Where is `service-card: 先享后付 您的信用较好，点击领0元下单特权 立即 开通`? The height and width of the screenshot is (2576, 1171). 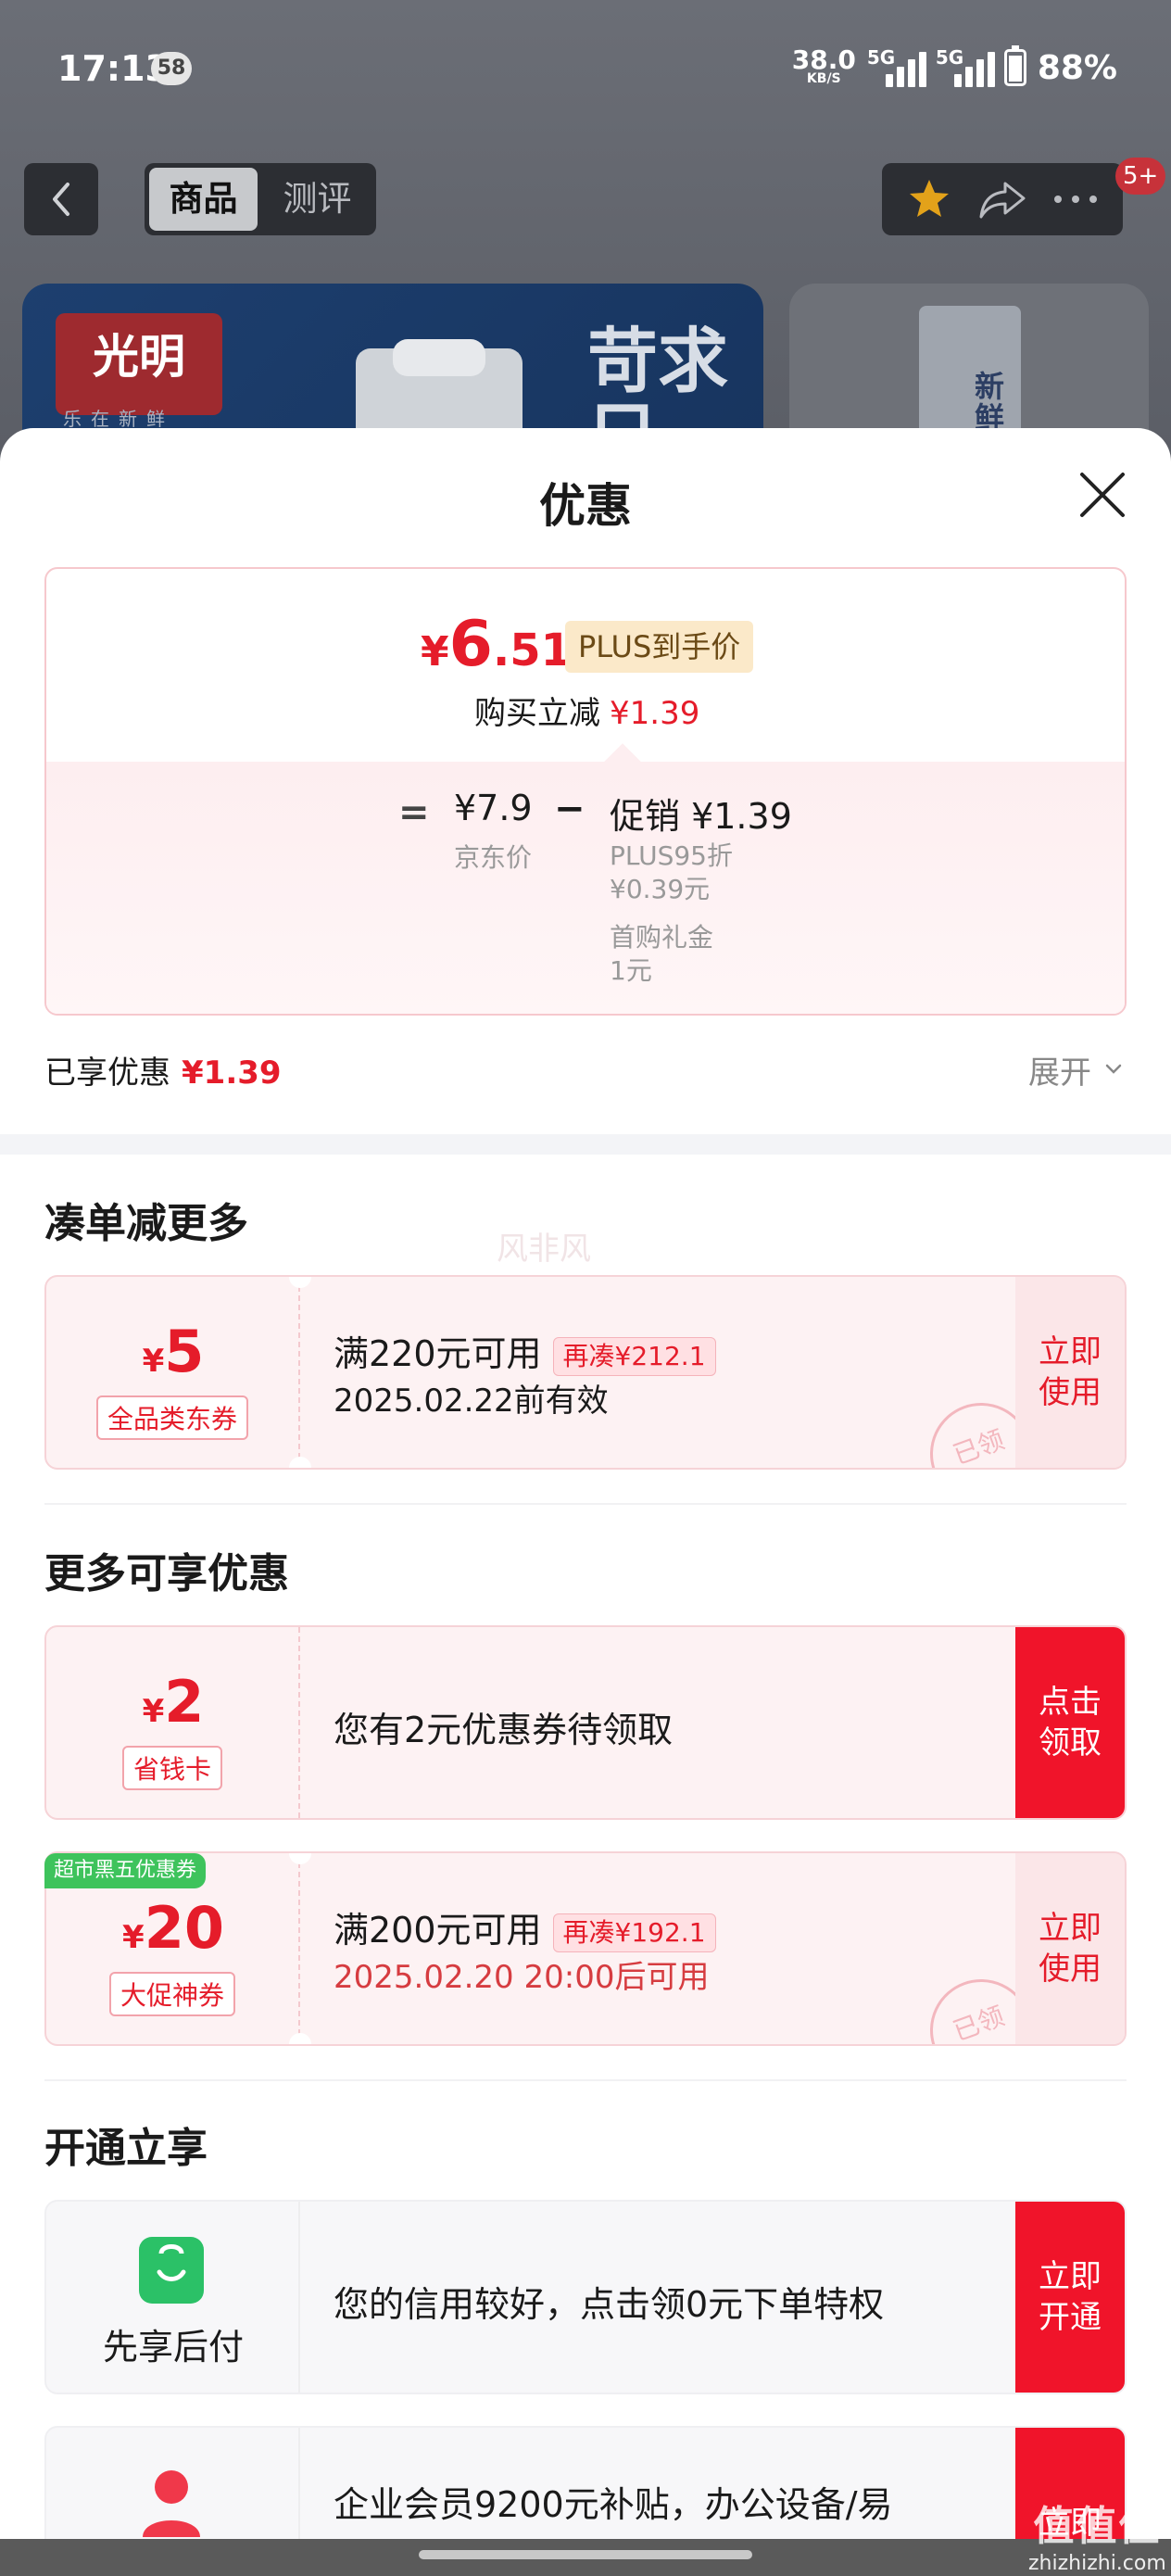
service-card: 先享后付 您的信用较好，点击领0元下单特权 立即 开通 is located at coordinates (585, 2297).